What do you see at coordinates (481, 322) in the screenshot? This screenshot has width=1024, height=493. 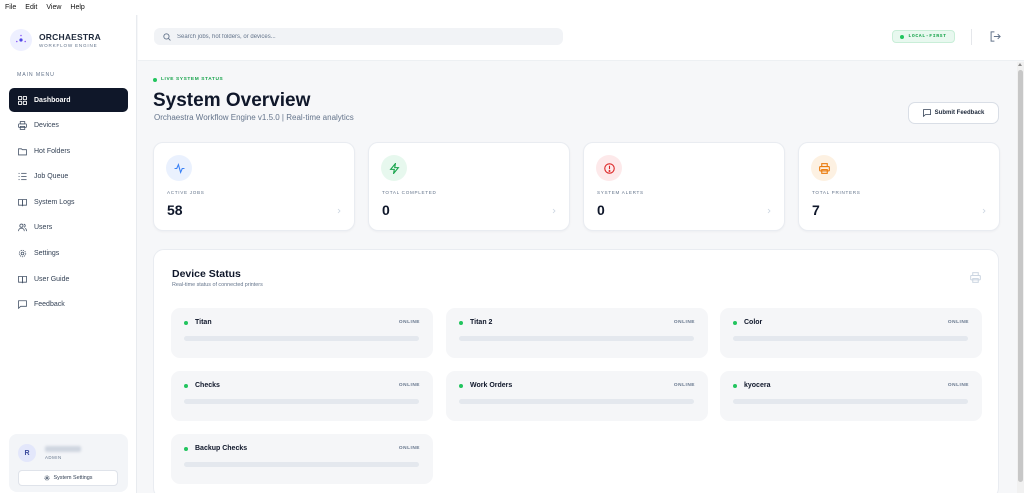 I see `device-name: Titan 2` at bounding box center [481, 322].